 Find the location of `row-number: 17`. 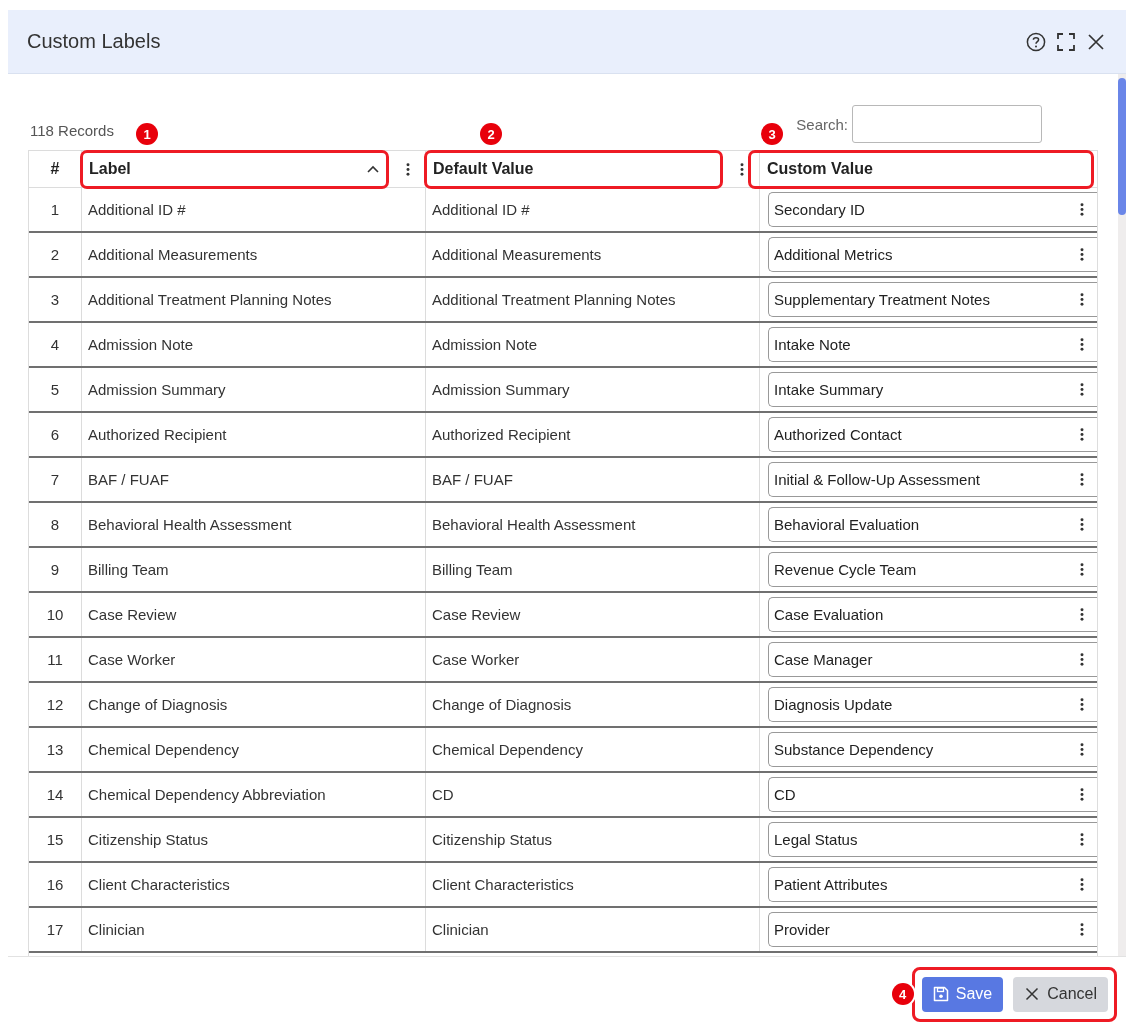

row-number: 17 is located at coordinates (55, 930).